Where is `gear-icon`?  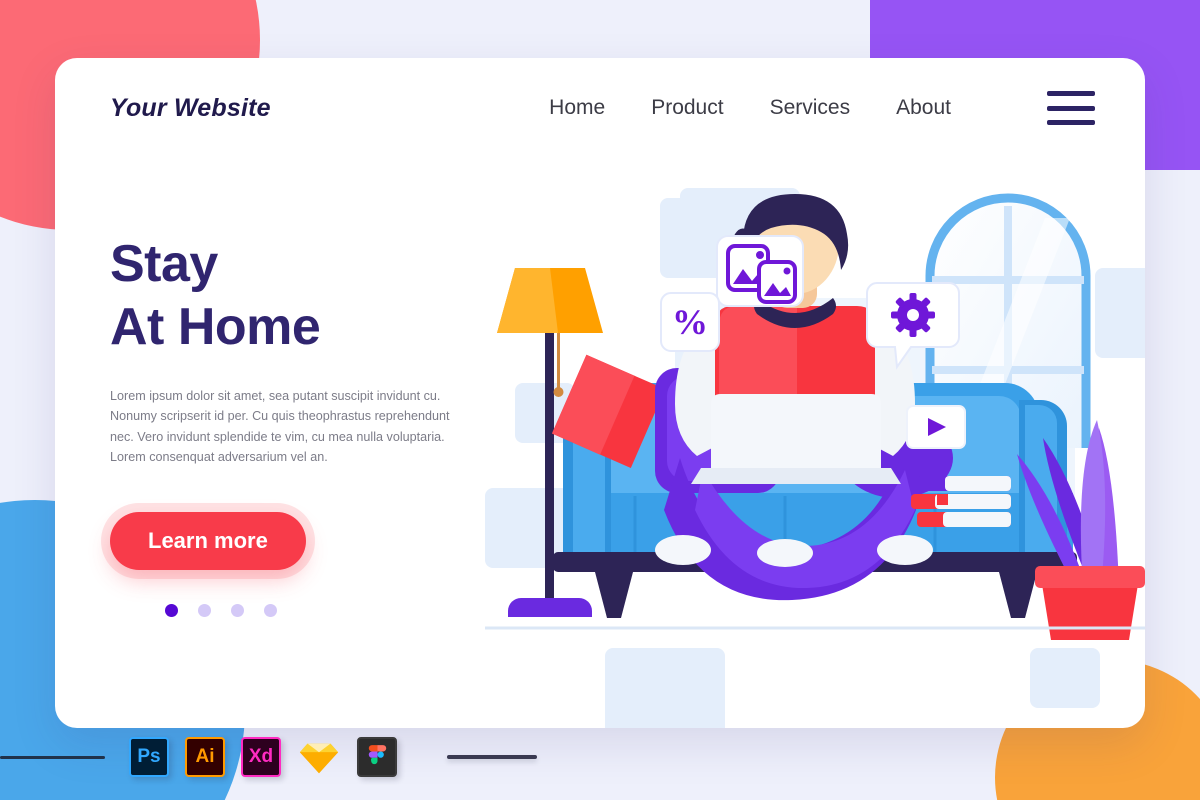
gear-icon is located at coordinates (913, 315).